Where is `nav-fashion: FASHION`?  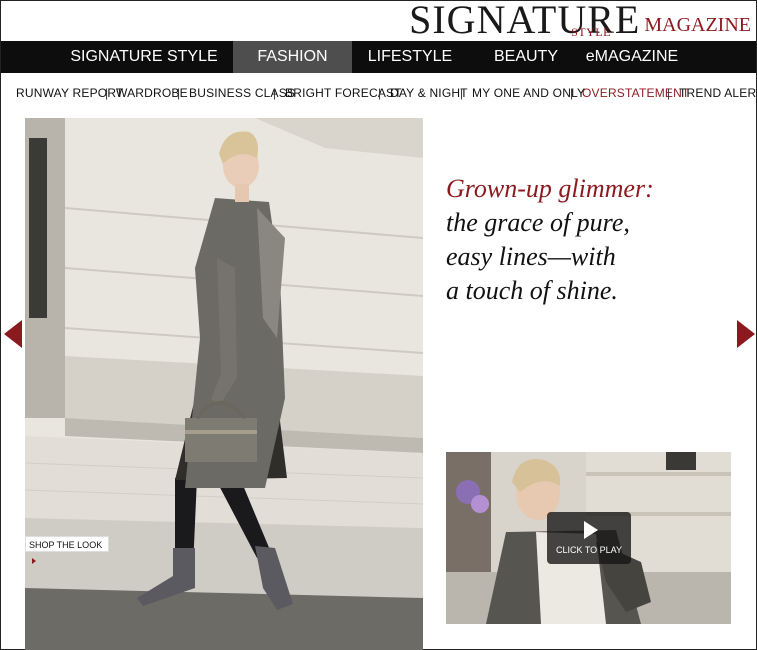
nav-fashion: FASHION is located at coordinates (292, 57).